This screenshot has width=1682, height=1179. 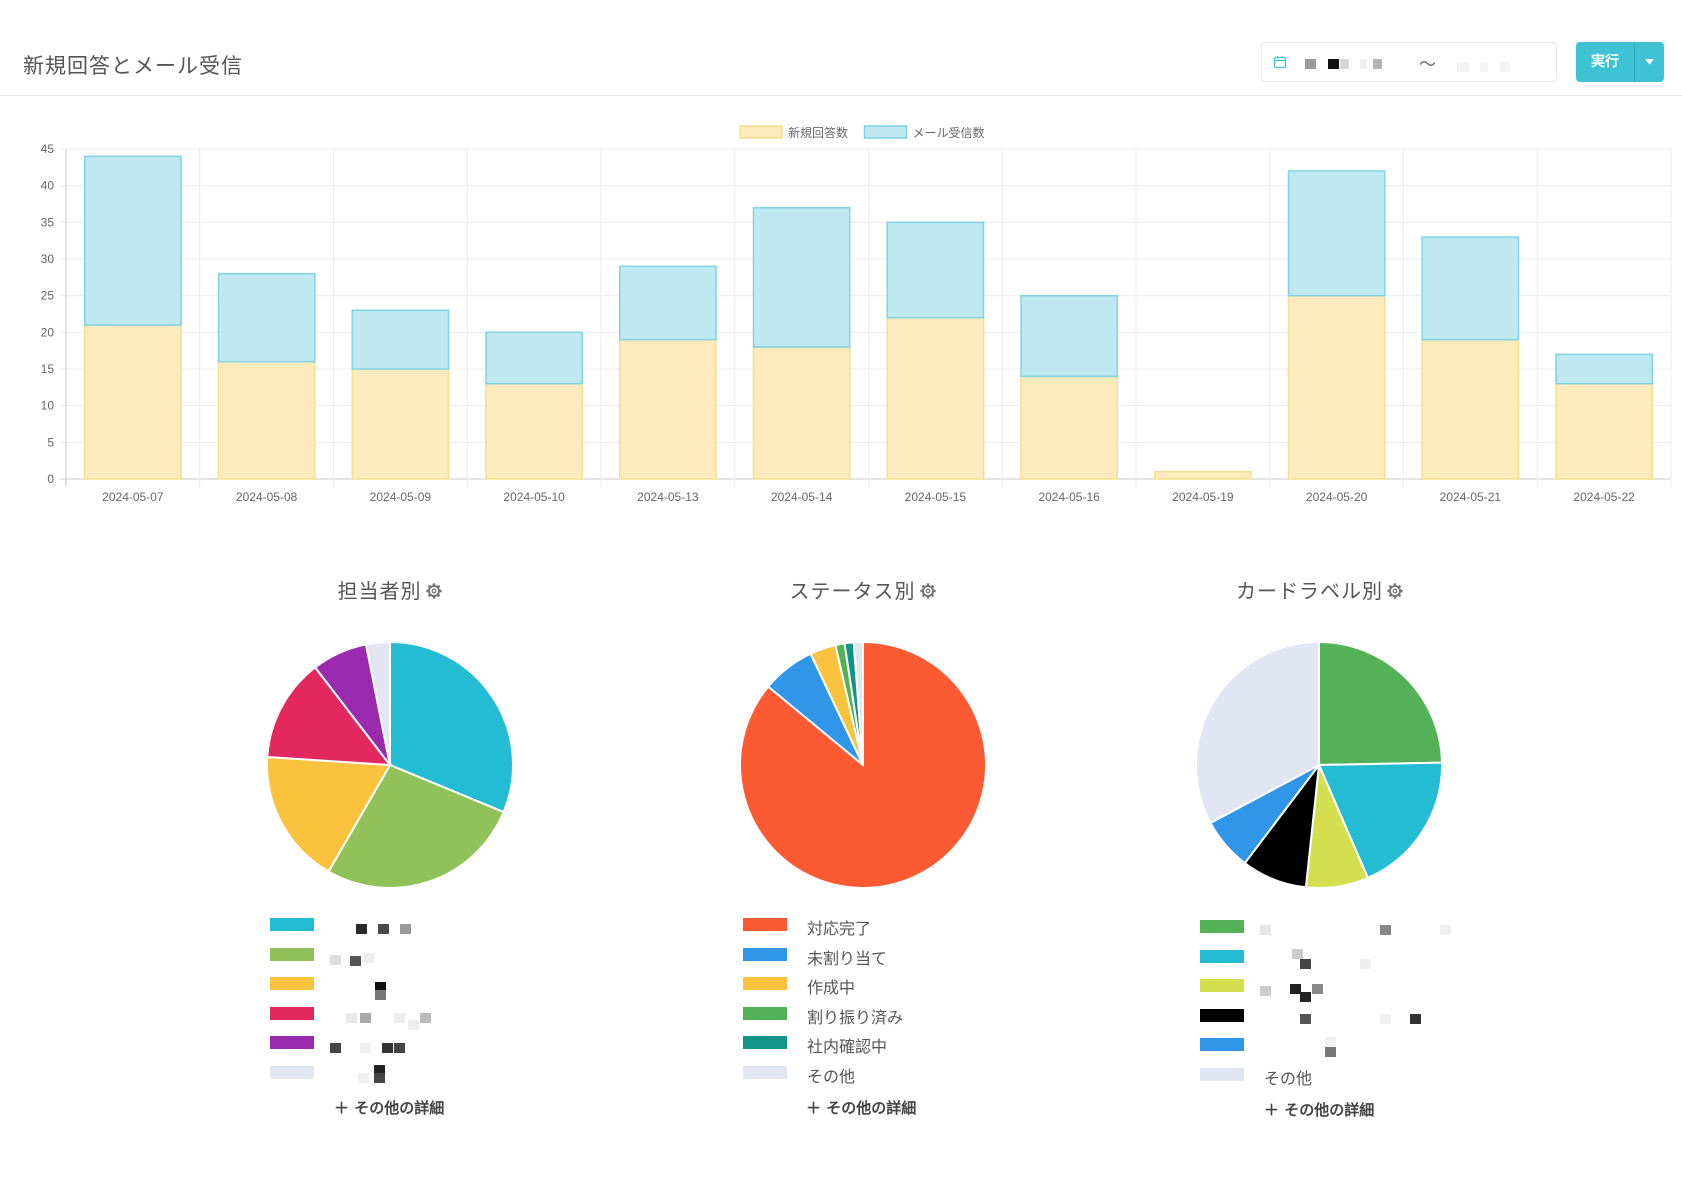 What do you see at coordinates (48, 186) in the screenshot?
I see `y-tick-label: 40` at bounding box center [48, 186].